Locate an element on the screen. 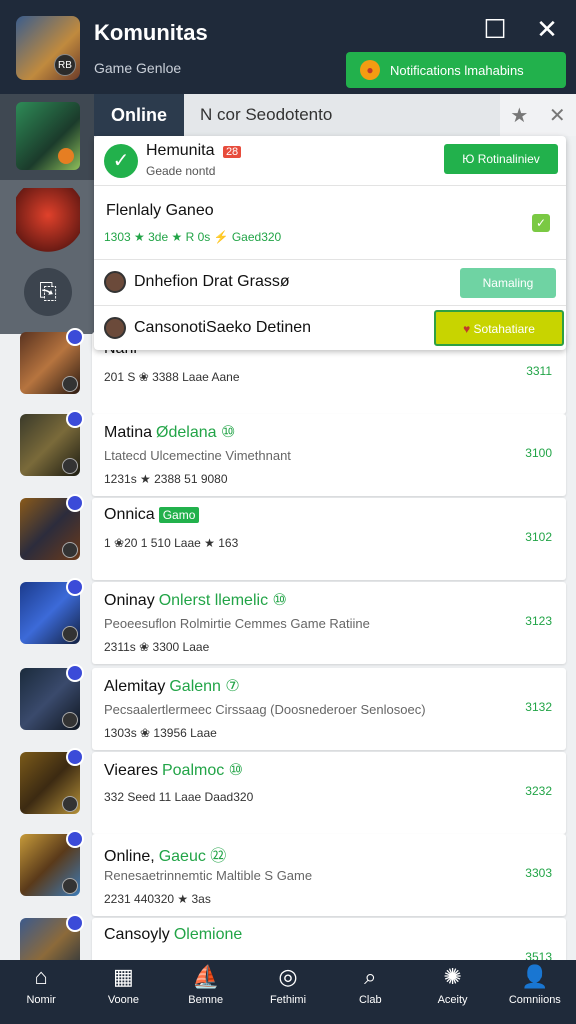  item-tag: Olemione is located at coordinates (208, 934).